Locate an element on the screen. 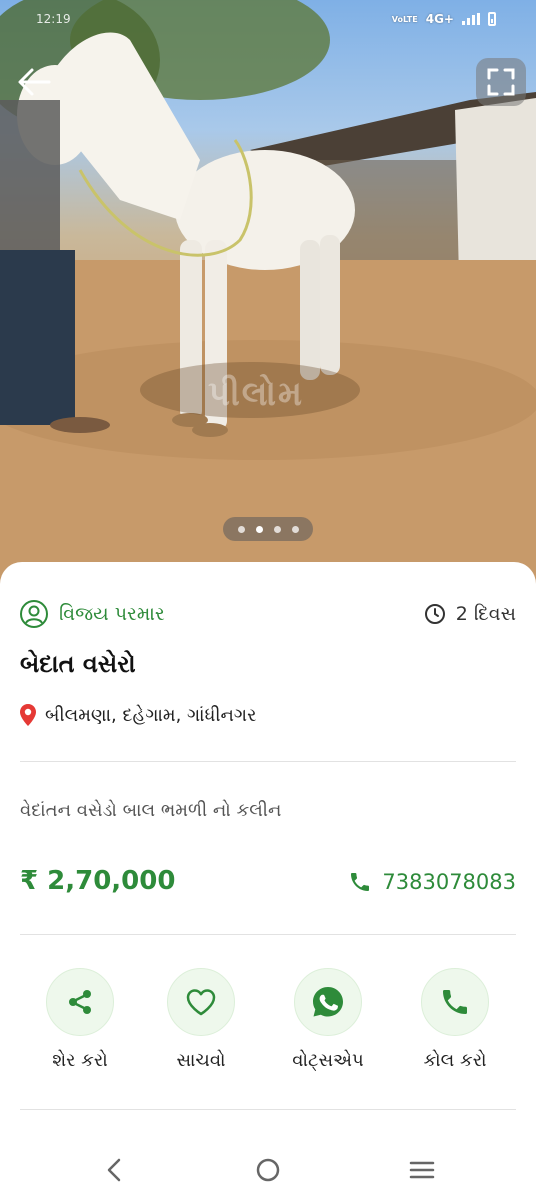 Image resolution: width=536 pixels, height=1200 pixels. status-bar: VoLTE 4G+ is located at coordinates (444, 19).